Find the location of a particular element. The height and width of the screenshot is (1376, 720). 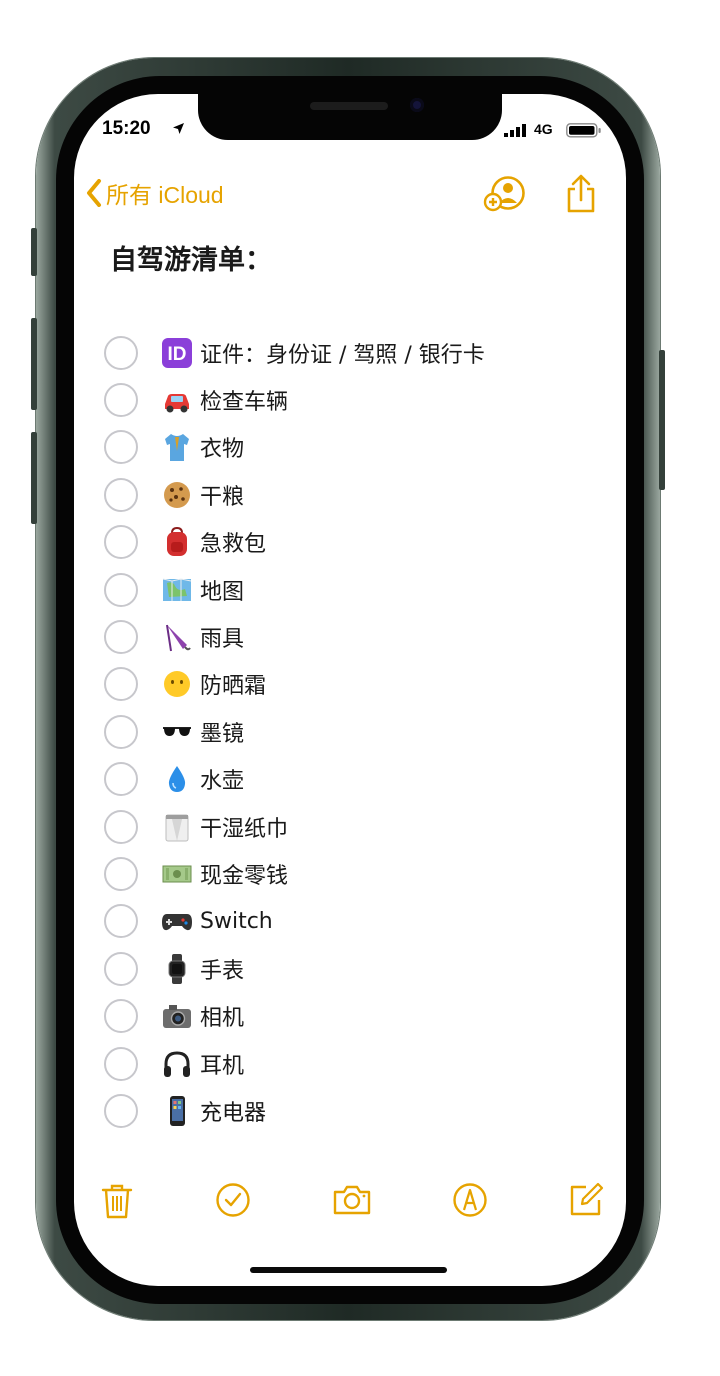

sunglasses-emoji-icon is located at coordinates (177, 732).